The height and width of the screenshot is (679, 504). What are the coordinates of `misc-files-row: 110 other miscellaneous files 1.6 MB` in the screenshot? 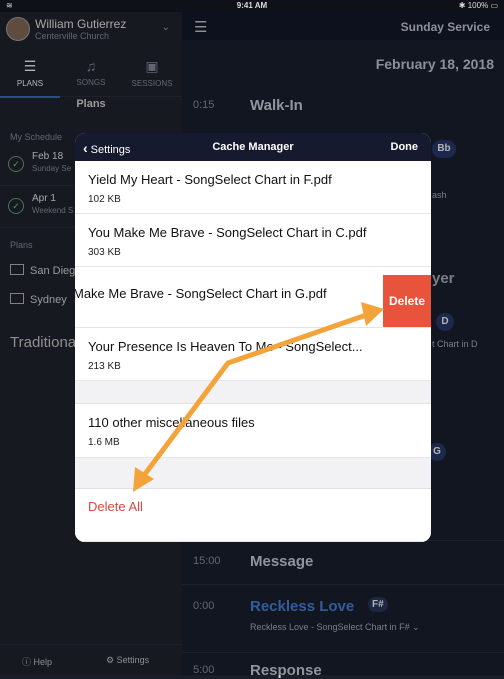 It's located at (253, 431).